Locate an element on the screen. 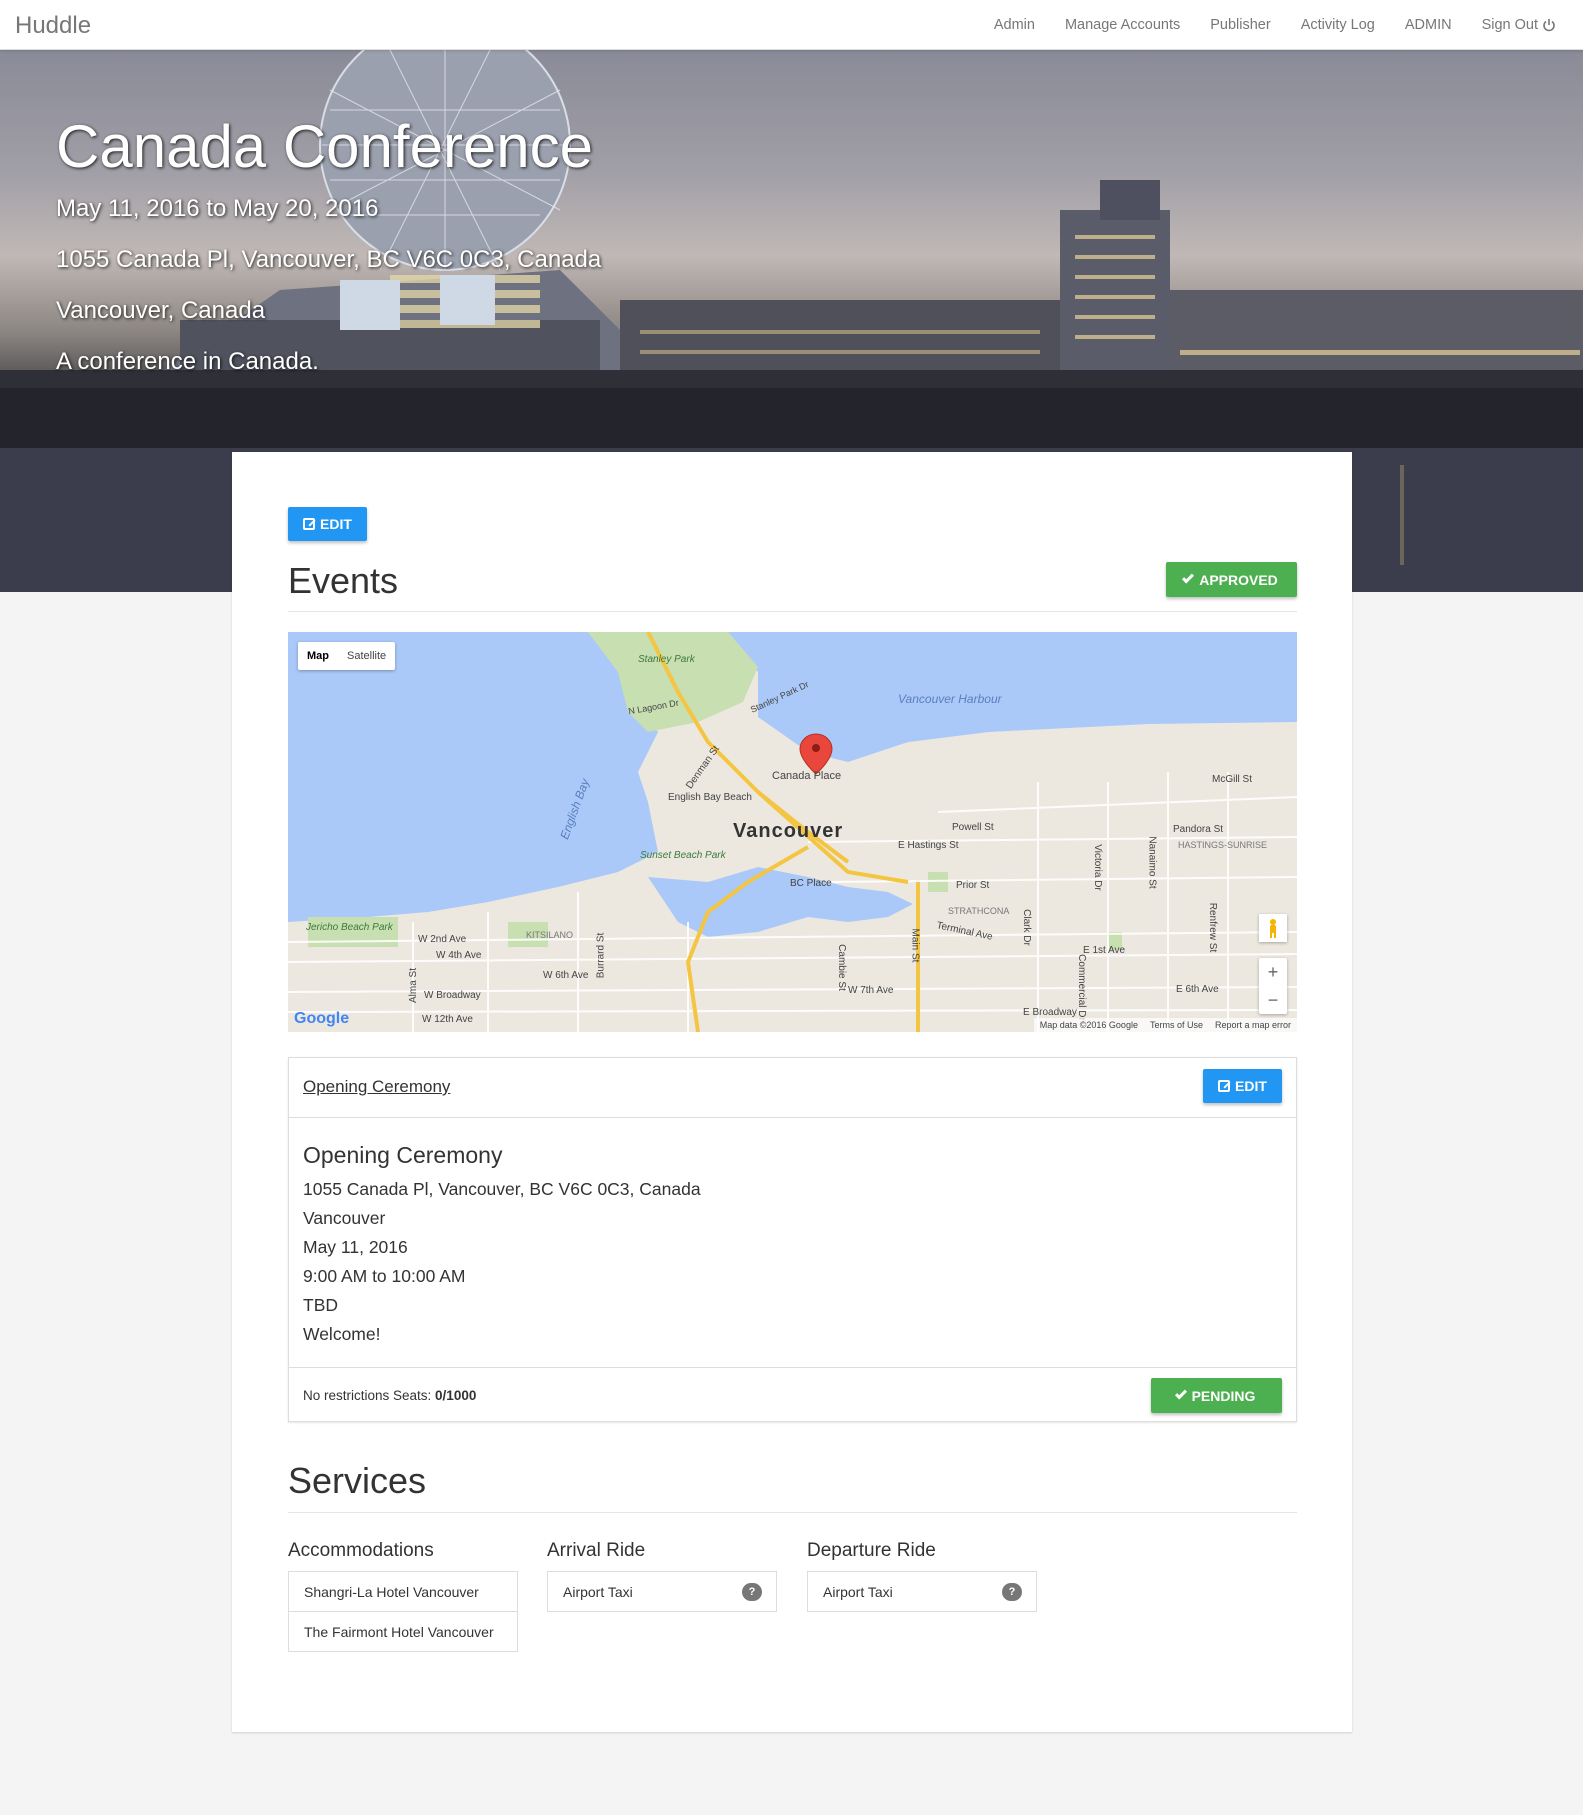 This screenshot has width=1583, height=1815. map-label: McGill St is located at coordinates (1232, 779).